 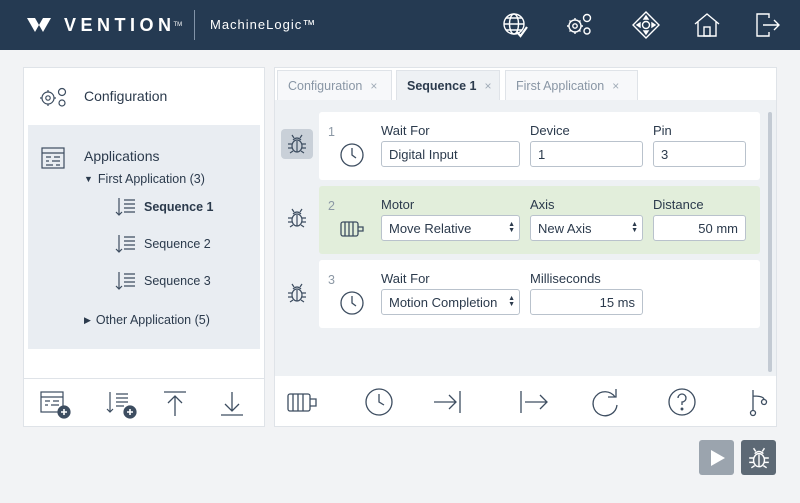 I want to click on add-branch-step-button, so click(x=759, y=402).